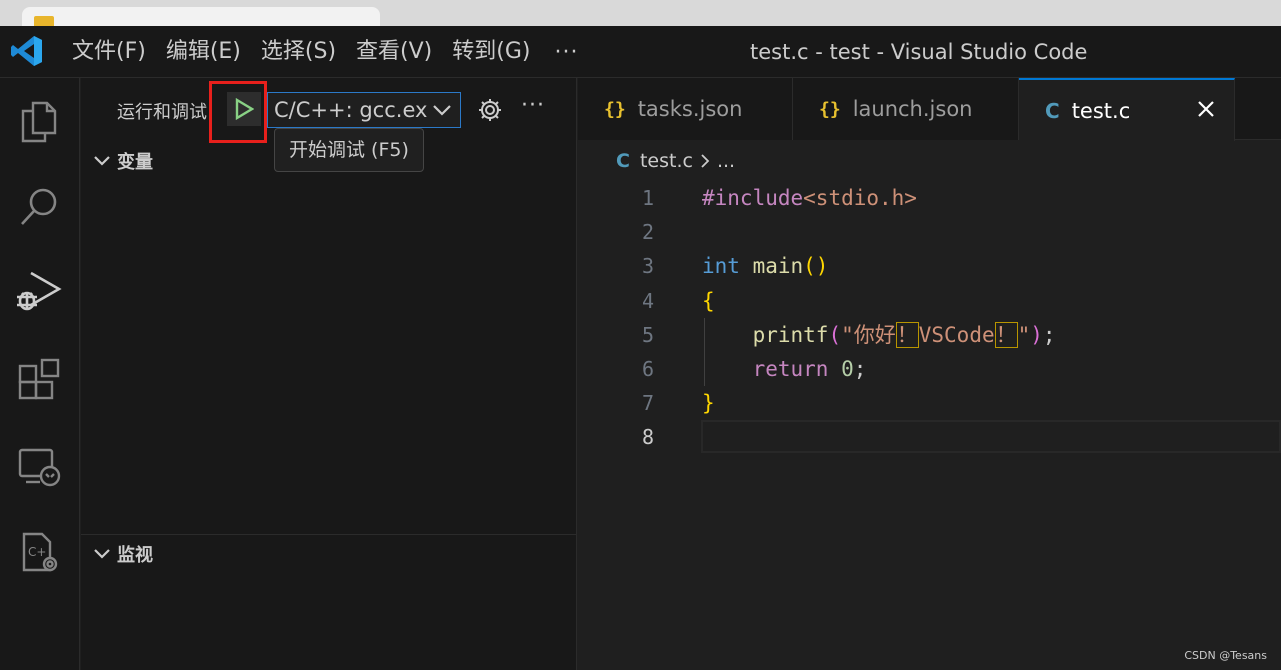 Image resolution: width=1281 pixels, height=670 pixels. Describe the element at coordinates (860, 198) in the screenshot. I see `include-header: <stdio.h>` at that location.